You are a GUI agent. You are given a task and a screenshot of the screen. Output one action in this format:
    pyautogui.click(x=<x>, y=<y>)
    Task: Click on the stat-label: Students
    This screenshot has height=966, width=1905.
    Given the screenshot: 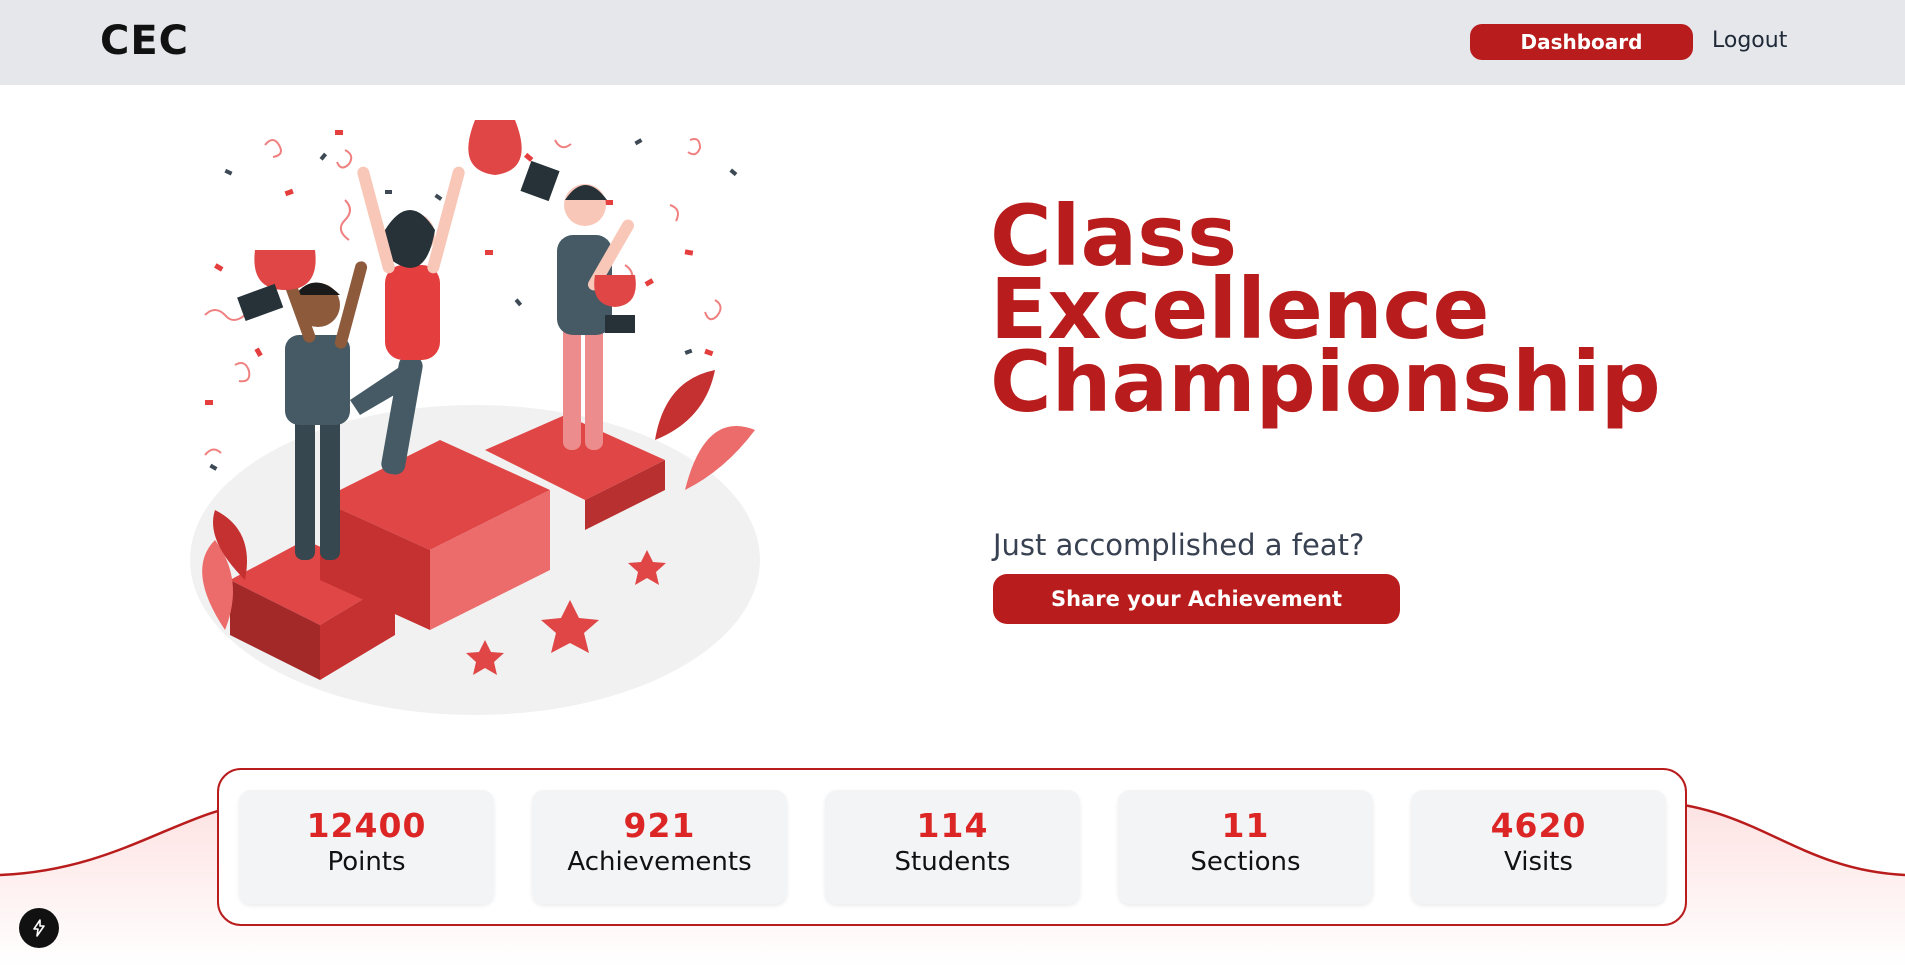 What is the action you would take?
    pyautogui.click(x=952, y=862)
    